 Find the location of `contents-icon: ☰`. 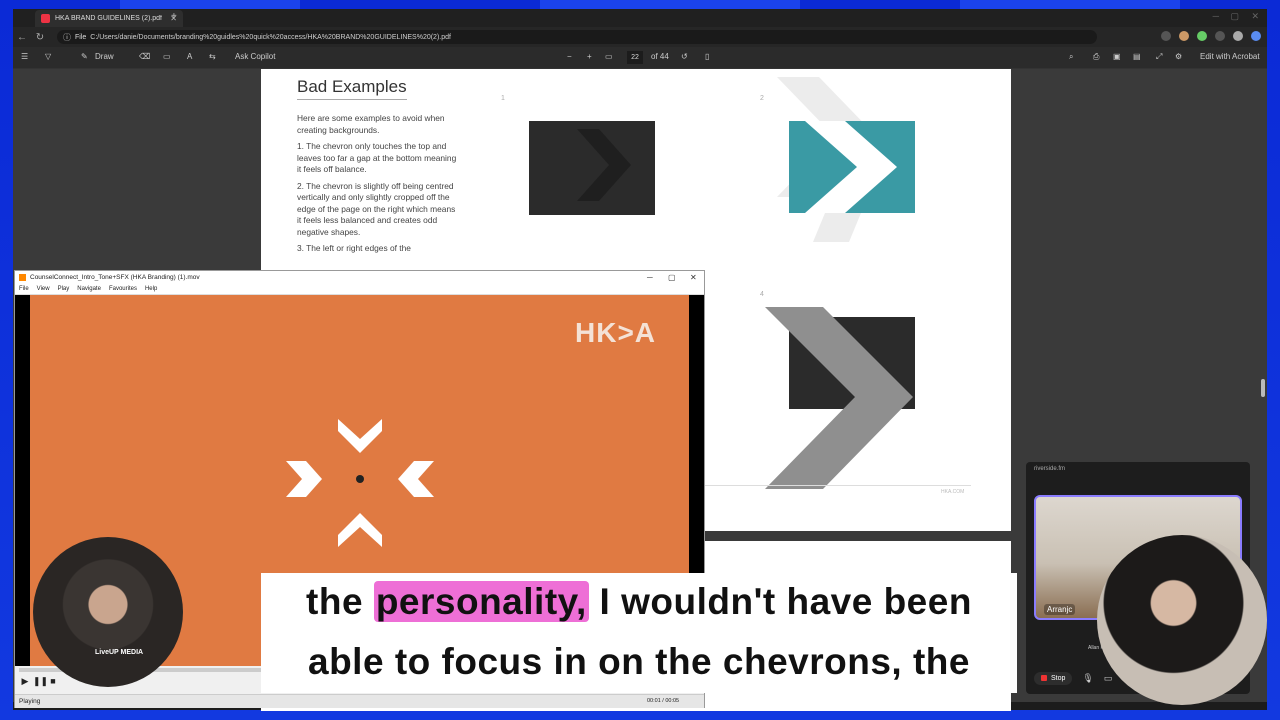

contents-icon: ☰ is located at coordinates (24, 56).